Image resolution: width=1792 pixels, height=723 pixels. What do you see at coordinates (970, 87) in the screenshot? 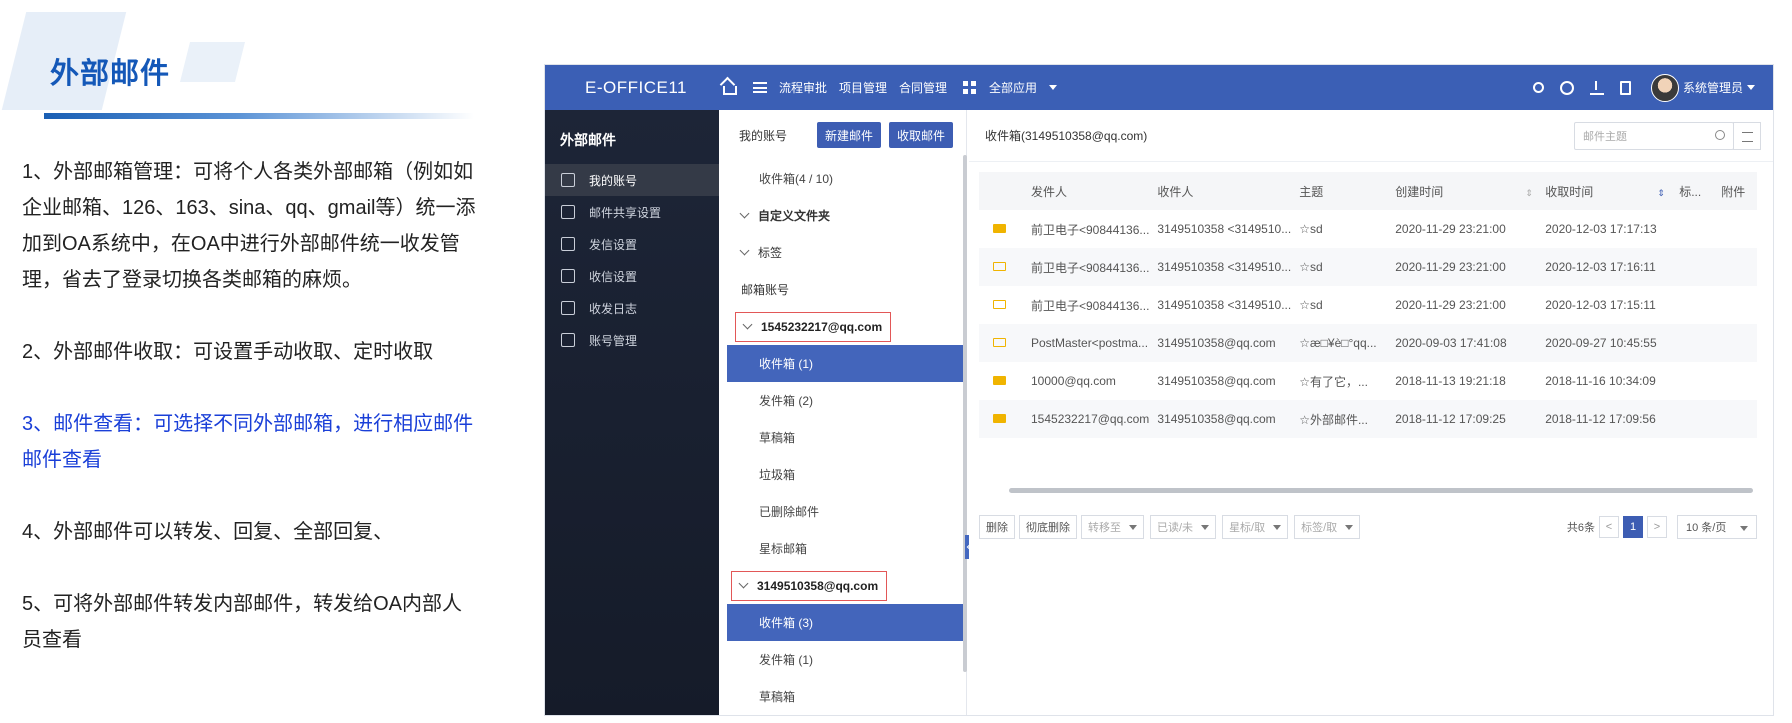
I see `apps-grid-icon` at bounding box center [970, 87].